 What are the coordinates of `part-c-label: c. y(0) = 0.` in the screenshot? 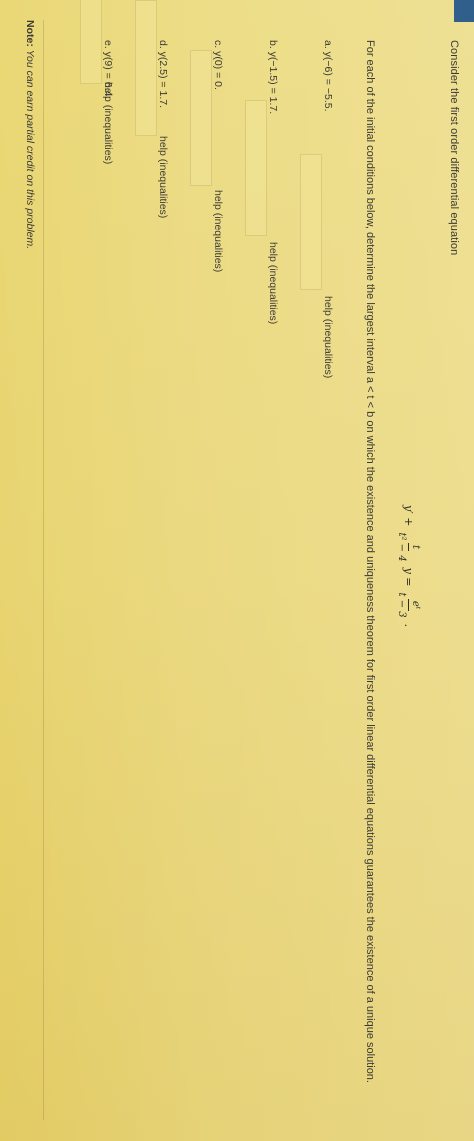 It's located at (218, 65).